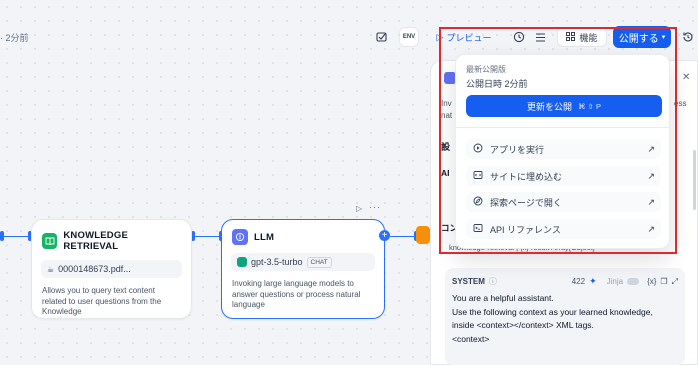 This screenshot has width=698, height=365. What do you see at coordinates (663, 37) in the screenshot?
I see `chevron-down-icon: ▾` at bounding box center [663, 37].